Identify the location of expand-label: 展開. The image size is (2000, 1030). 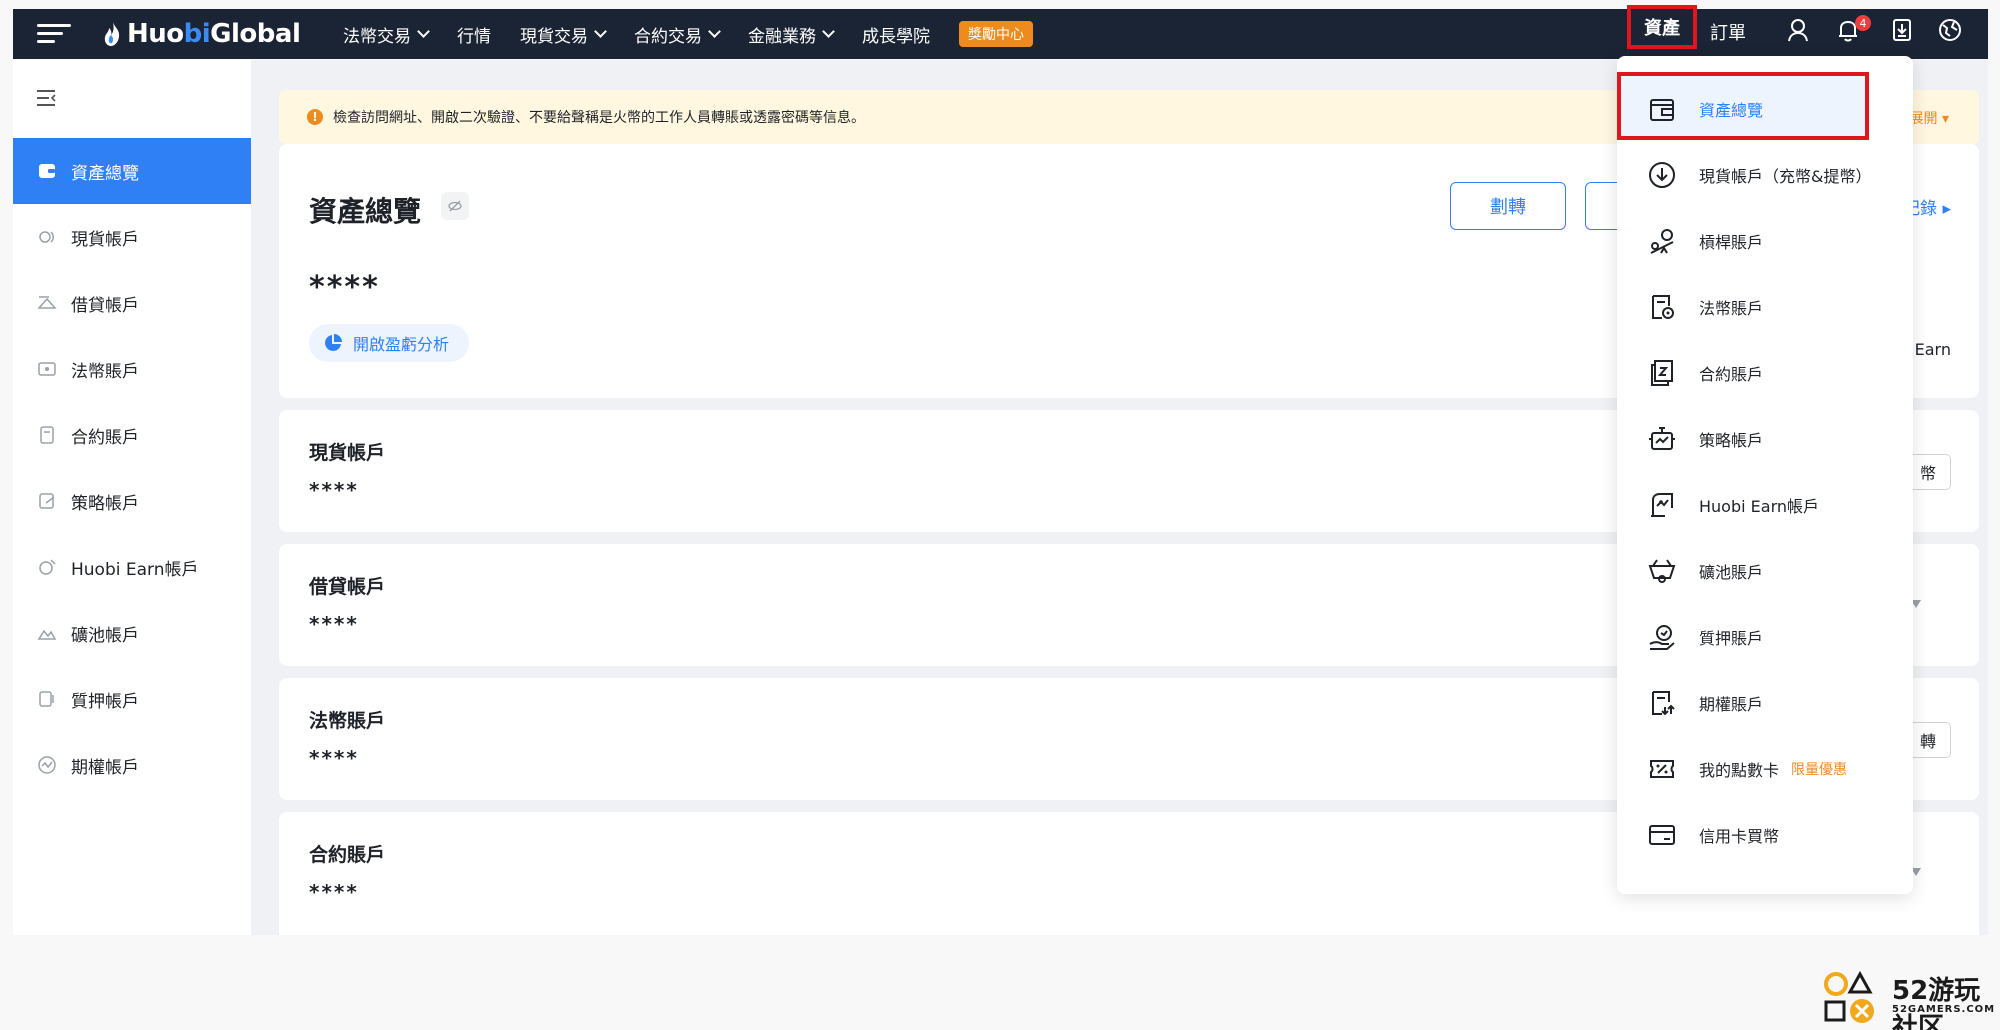
(1923, 119).